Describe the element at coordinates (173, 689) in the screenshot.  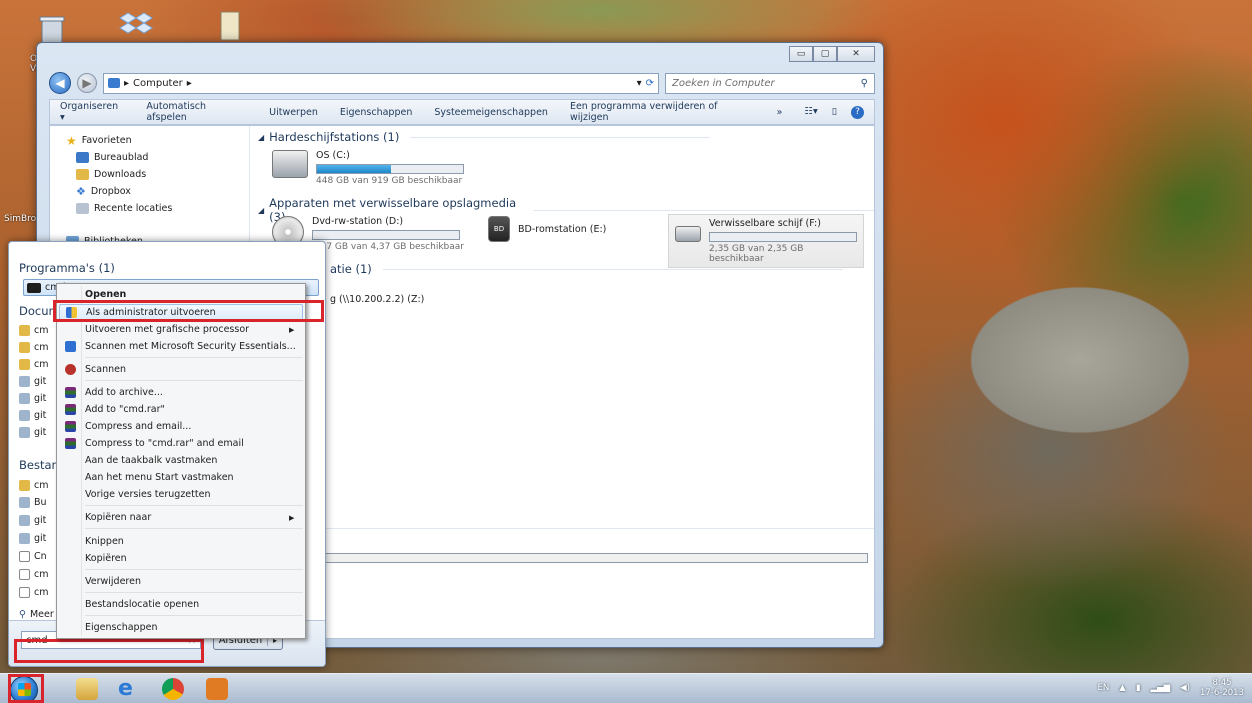
I see `chrome-icon` at that location.